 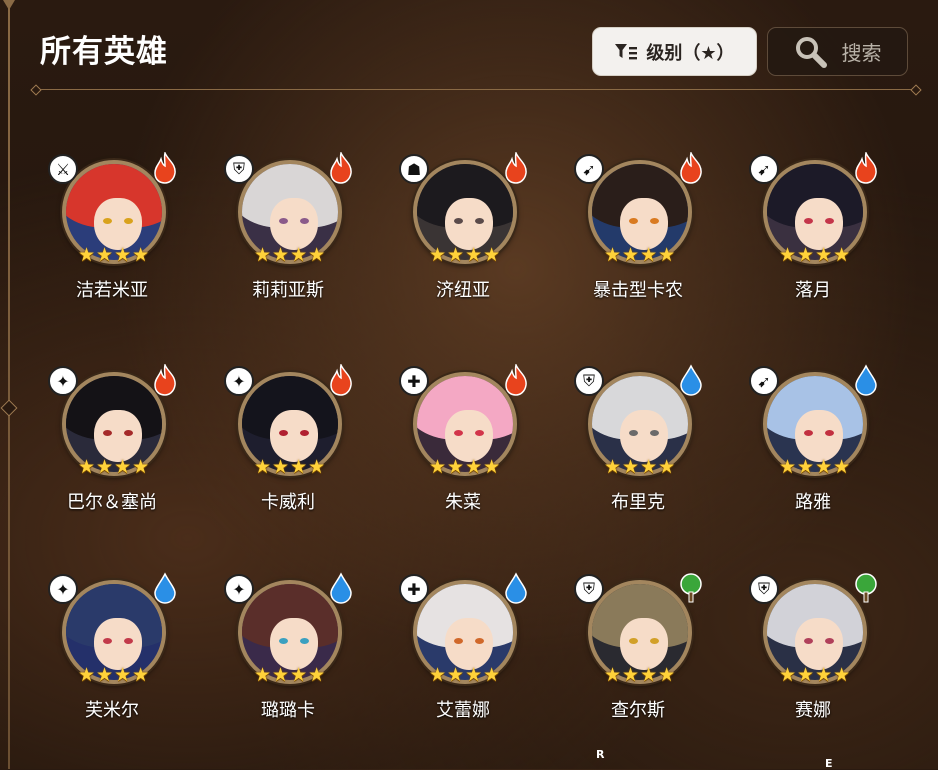 What do you see at coordinates (112, 655) in the screenshot?
I see `hero-card: ✦ ★ ★ ★ ★ 芙米尔` at bounding box center [112, 655].